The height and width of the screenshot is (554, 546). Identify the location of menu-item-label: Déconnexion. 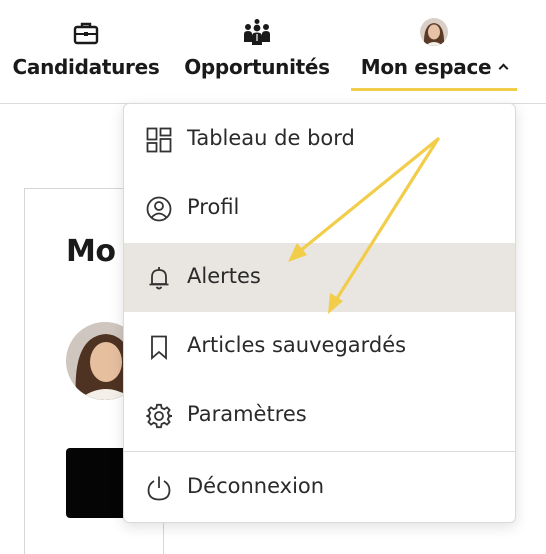
(256, 486).